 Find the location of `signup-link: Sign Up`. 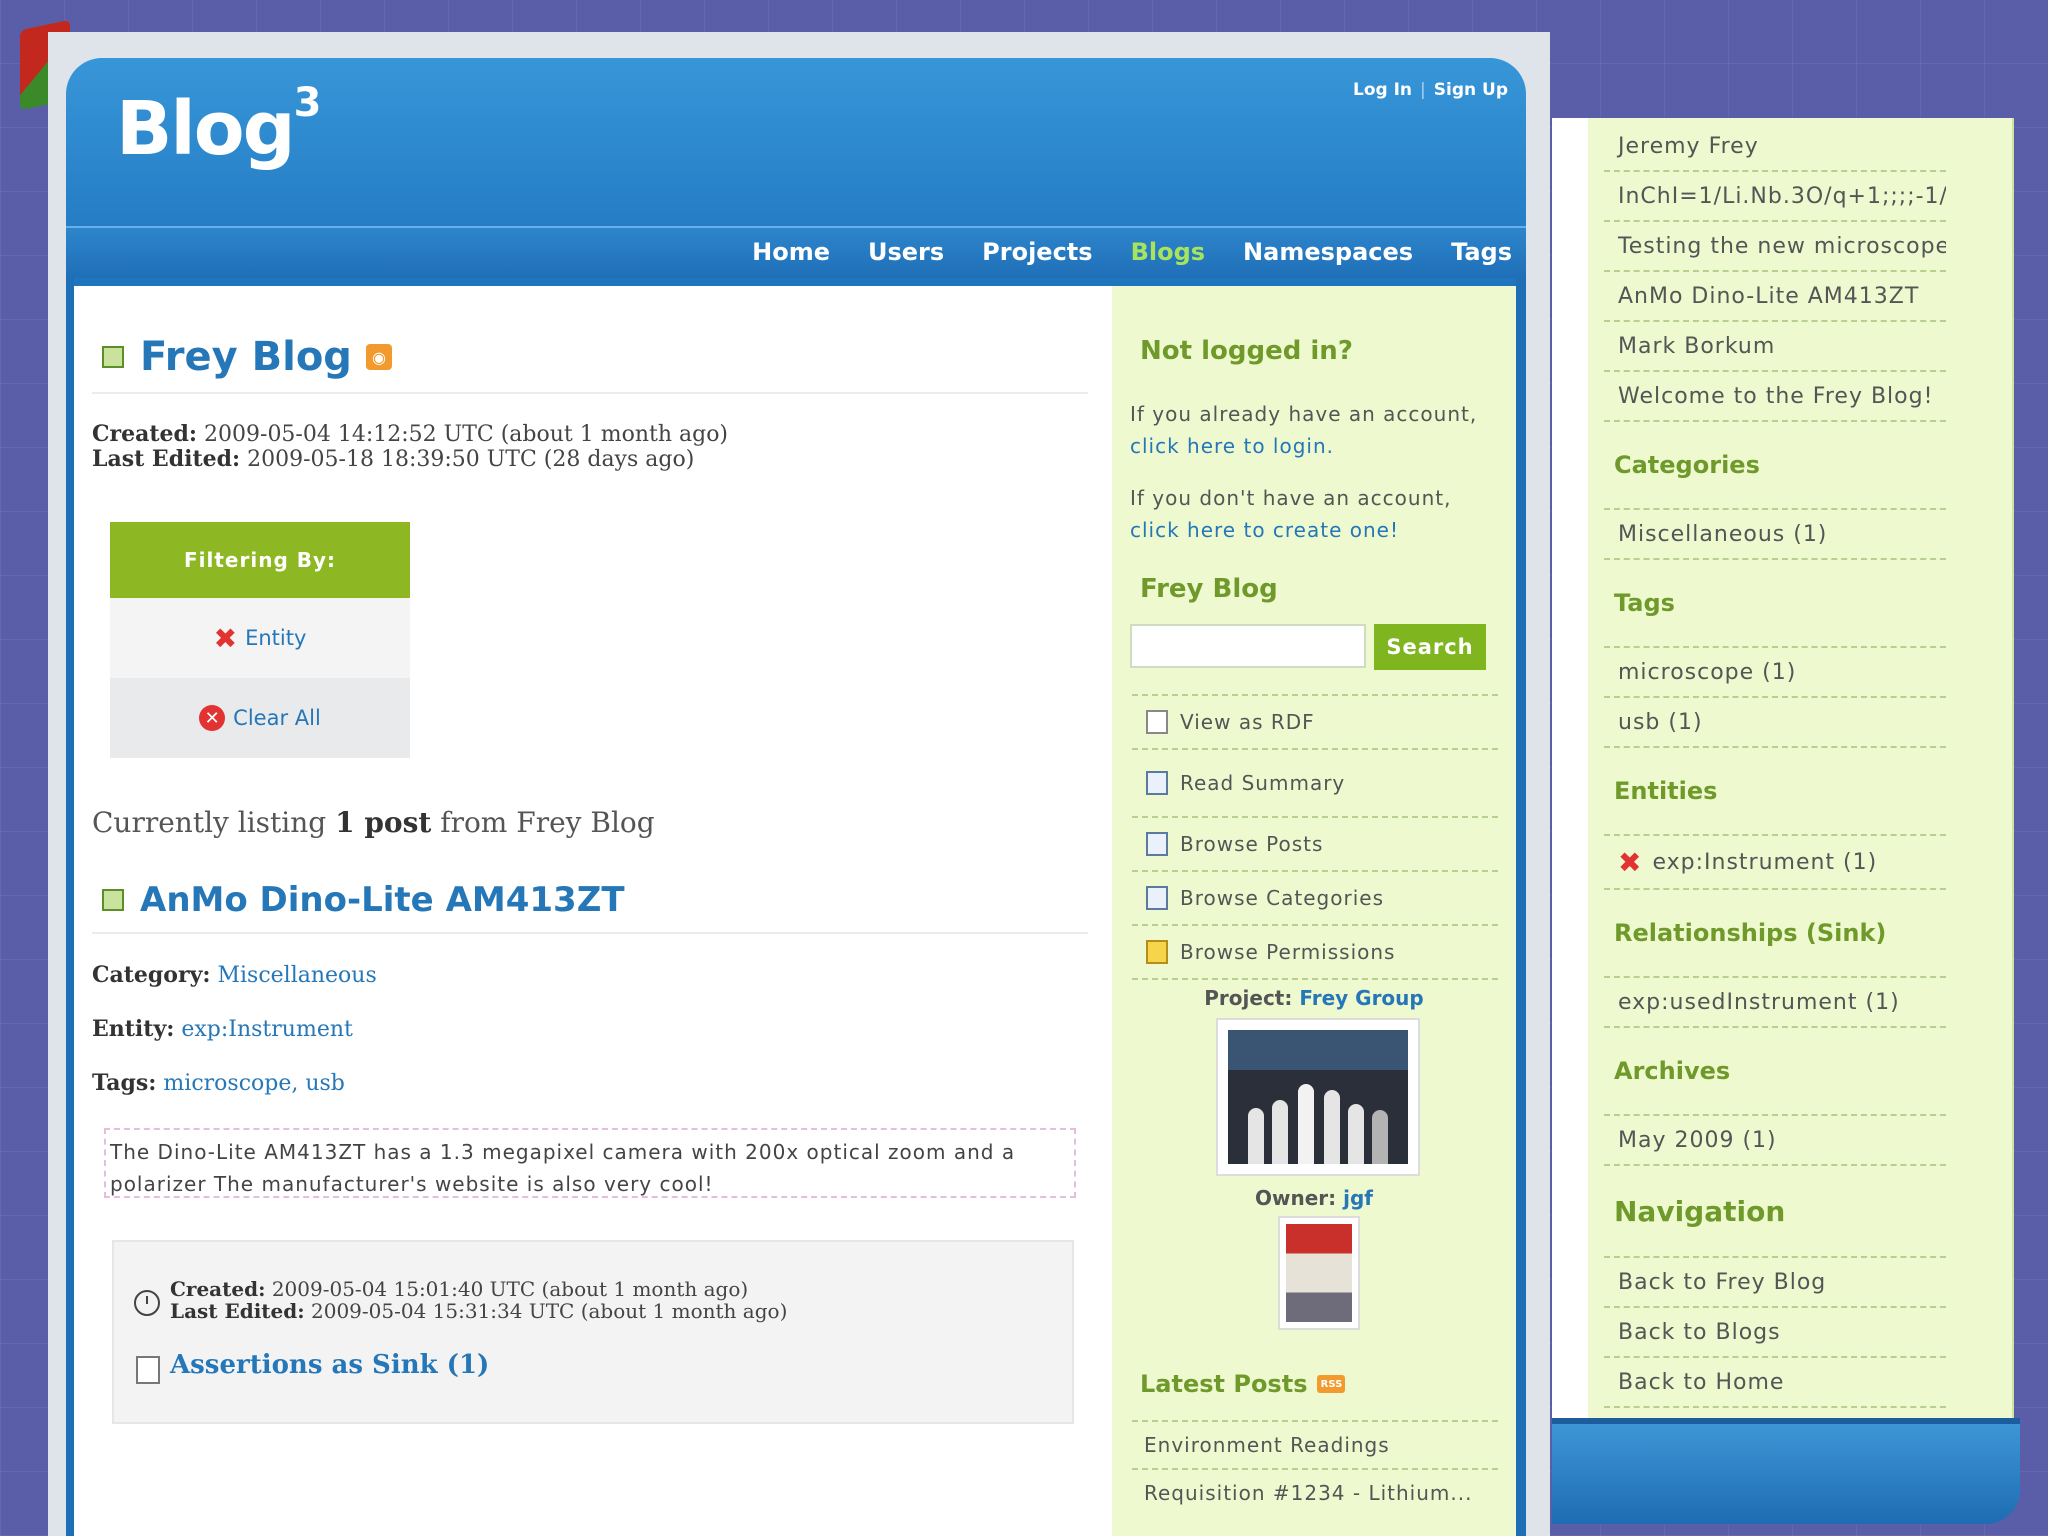

signup-link: Sign Up is located at coordinates (1471, 90).